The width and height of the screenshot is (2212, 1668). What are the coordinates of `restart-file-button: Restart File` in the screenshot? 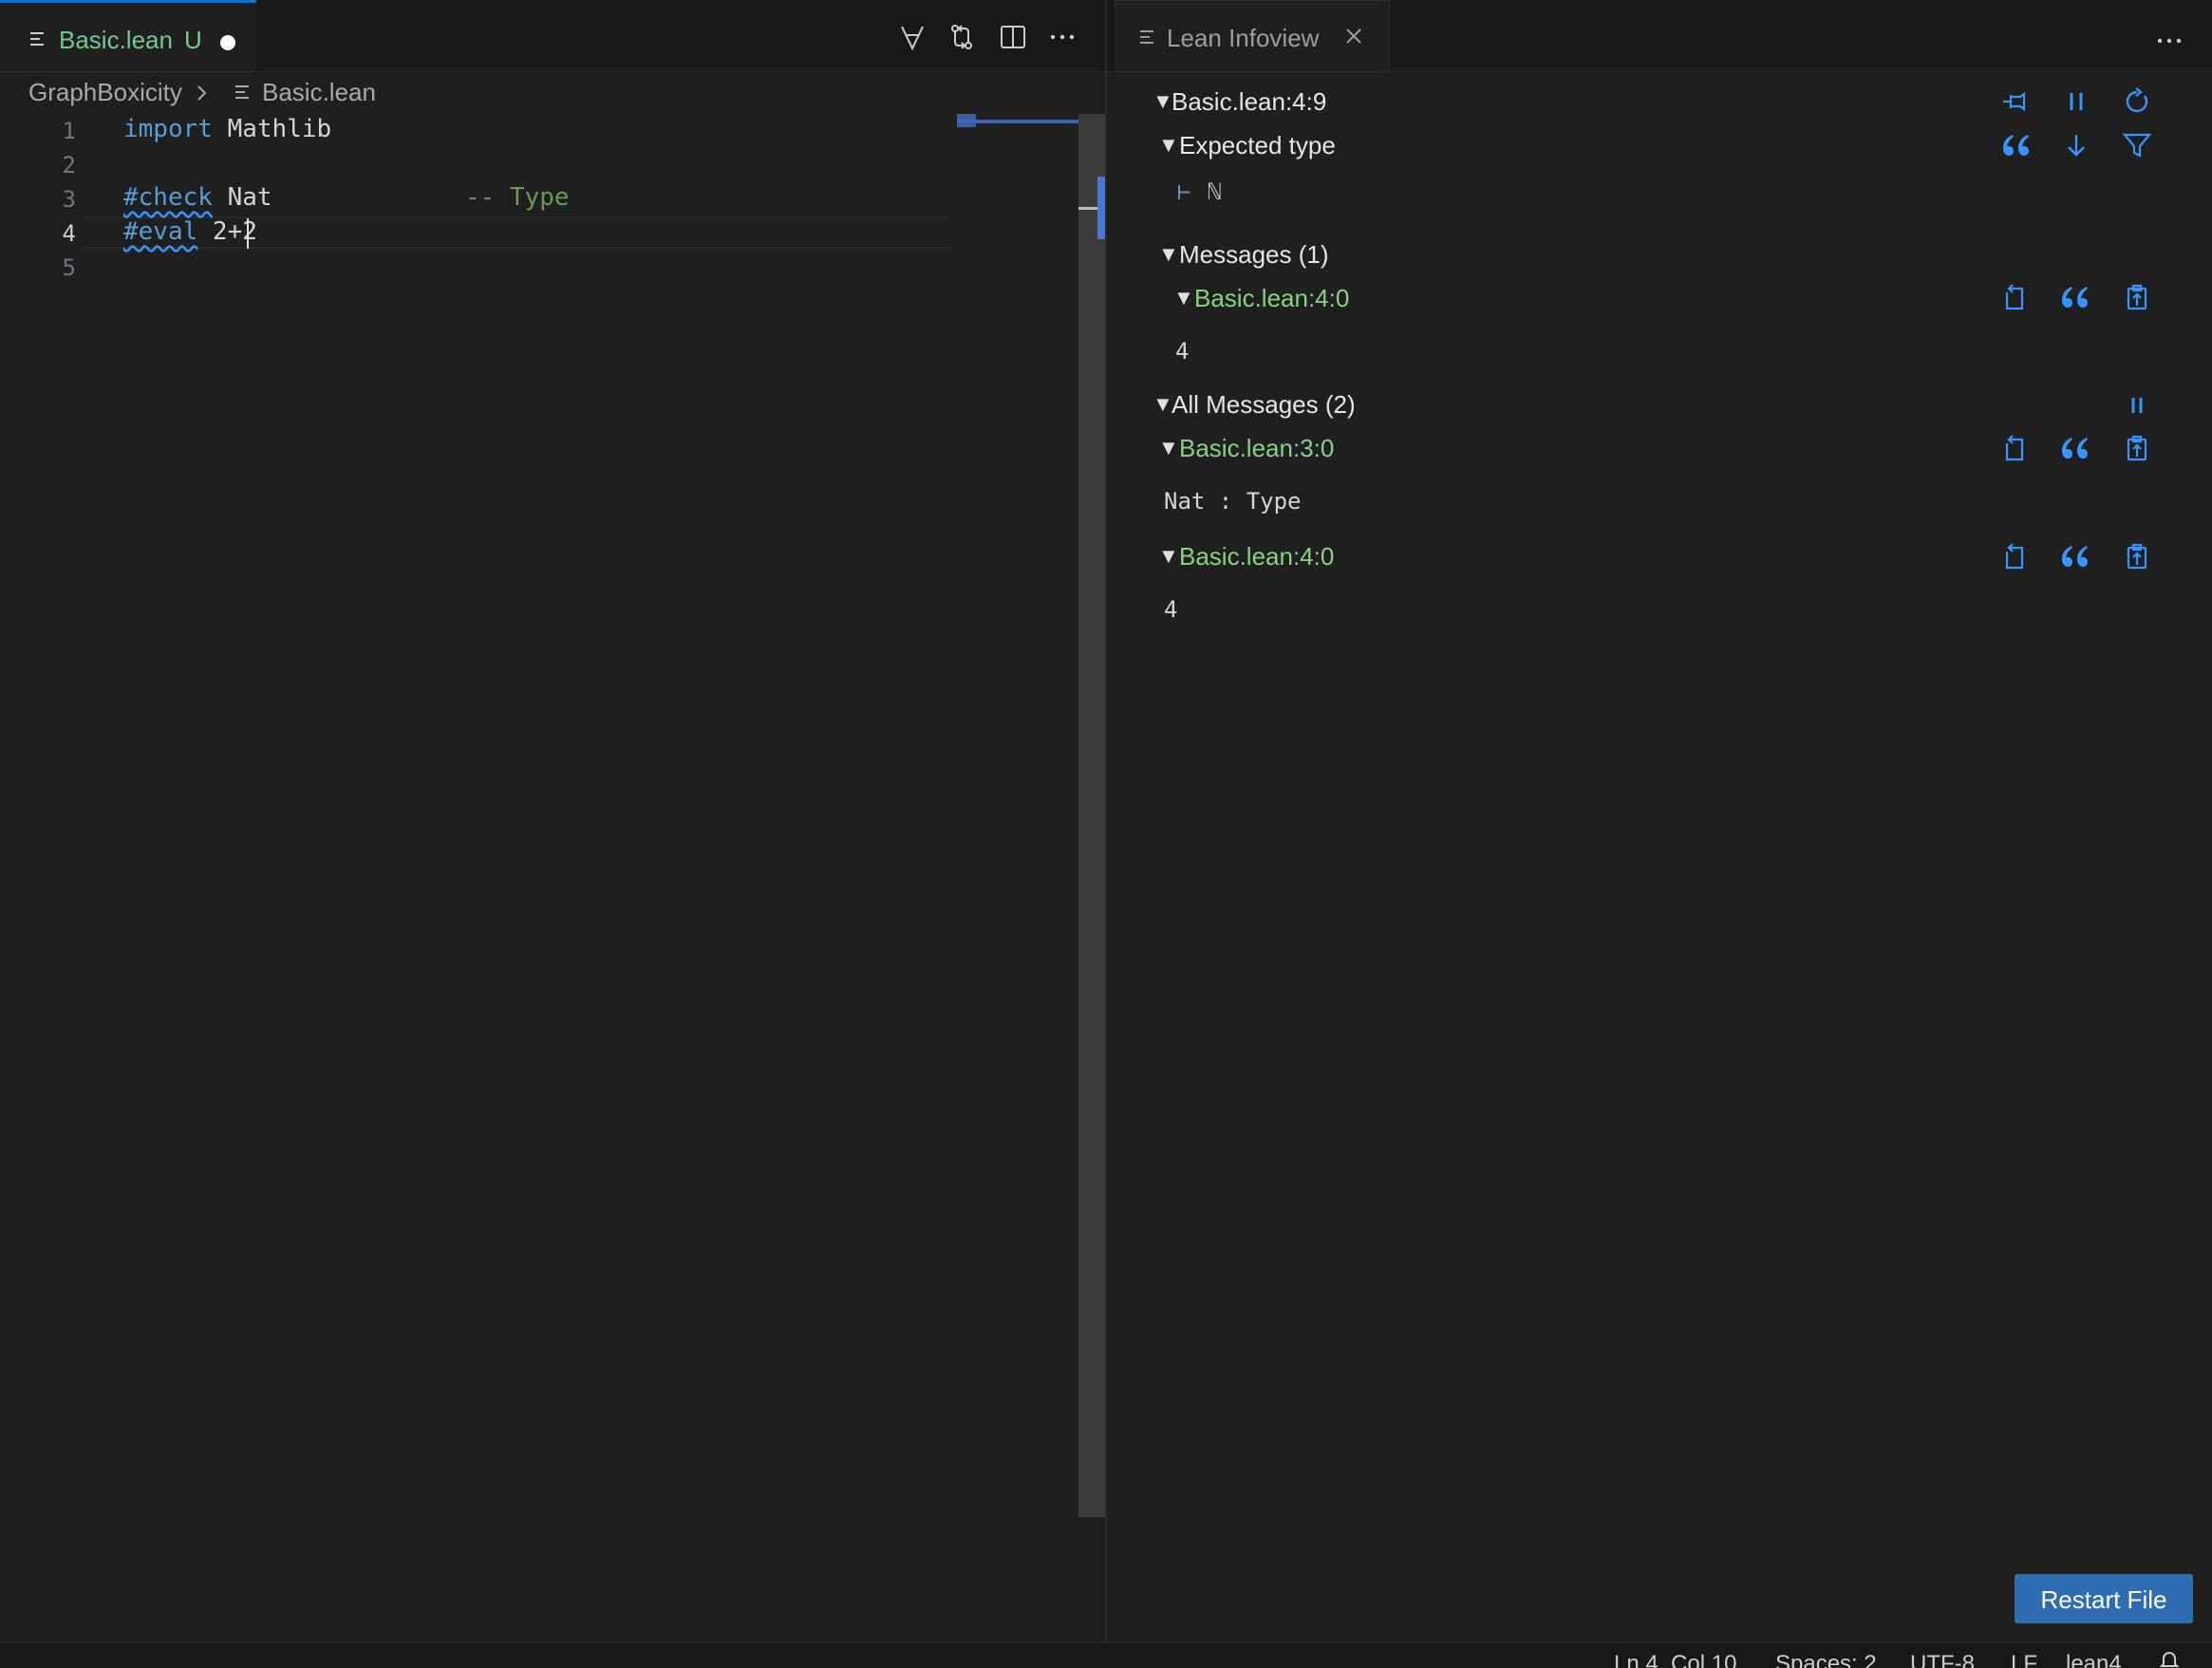 It's located at (2104, 1598).